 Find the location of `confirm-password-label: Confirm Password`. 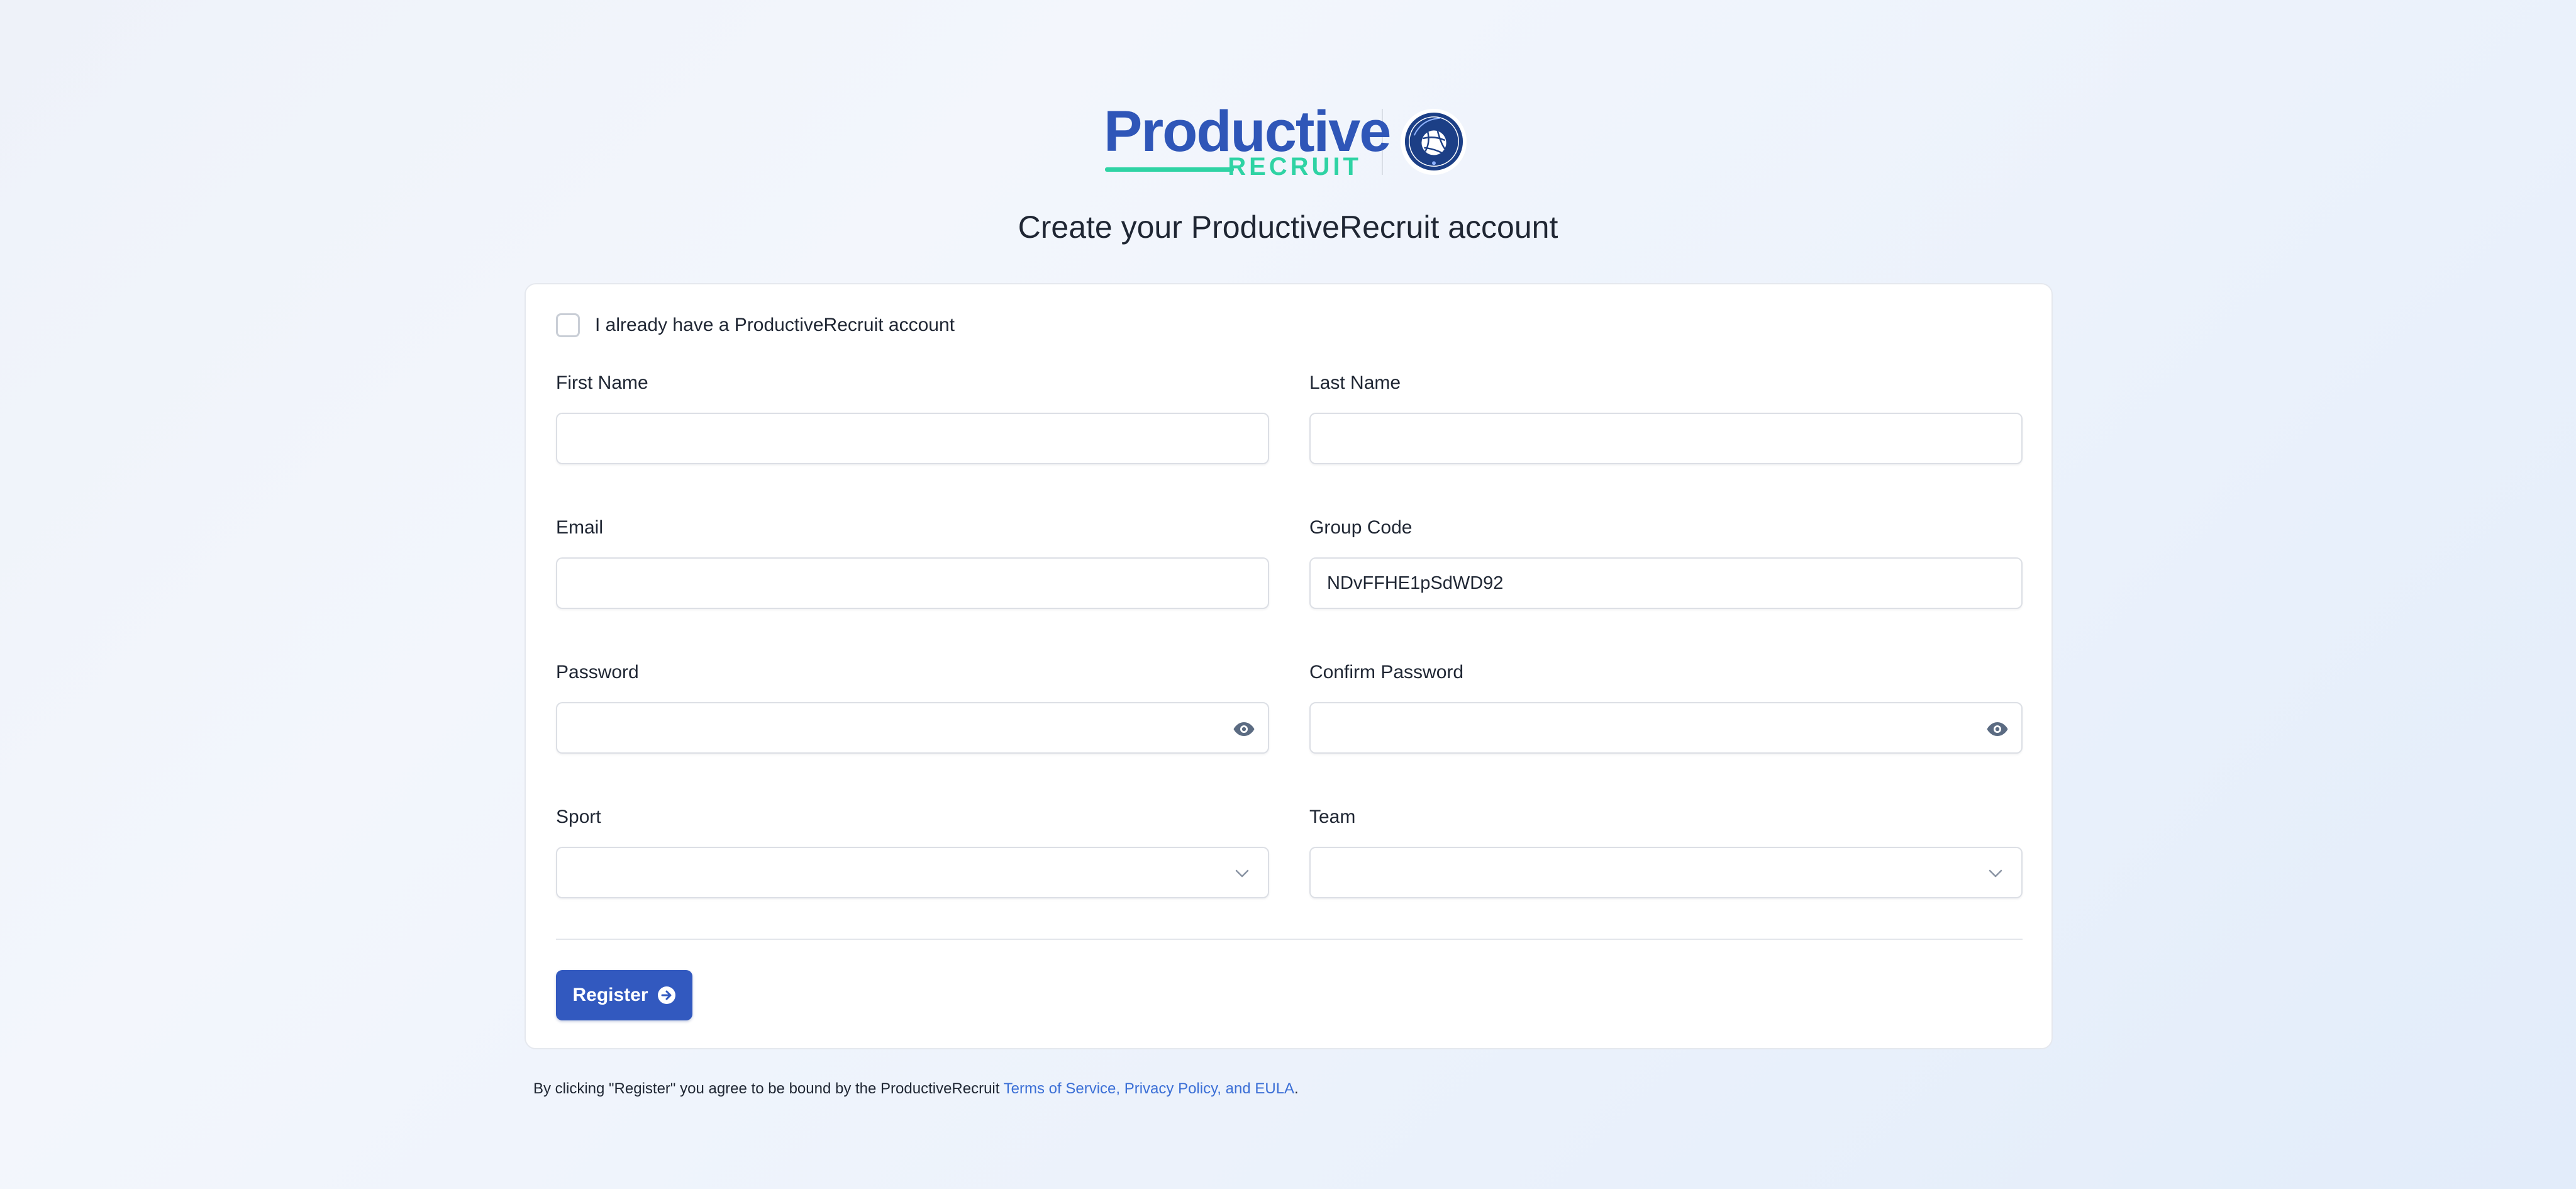

confirm-password-label: Confirm Password is located at coordinates (1386, 672).